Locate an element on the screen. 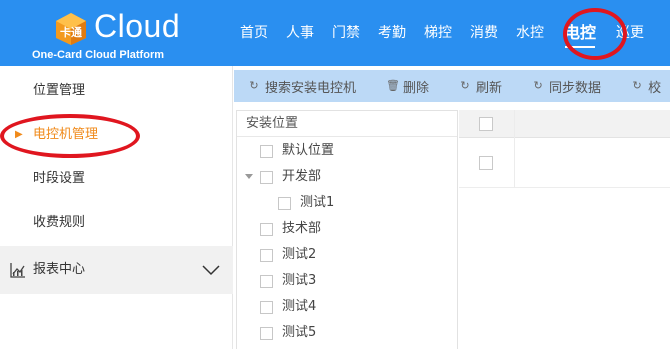 The height and width of the screenshot is (349, 670). nav-attendance: 考勤 is located at coordinates (392, 33).